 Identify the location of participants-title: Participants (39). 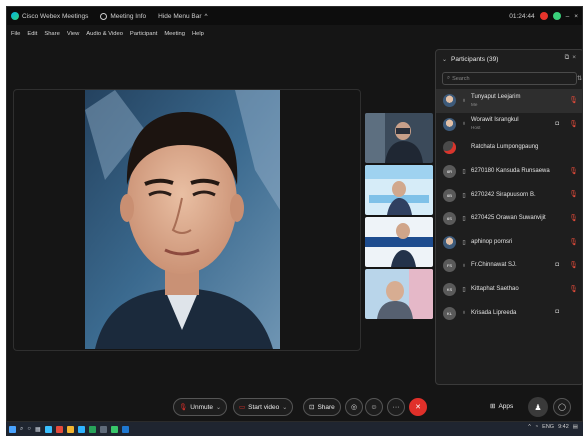
(475, 59).